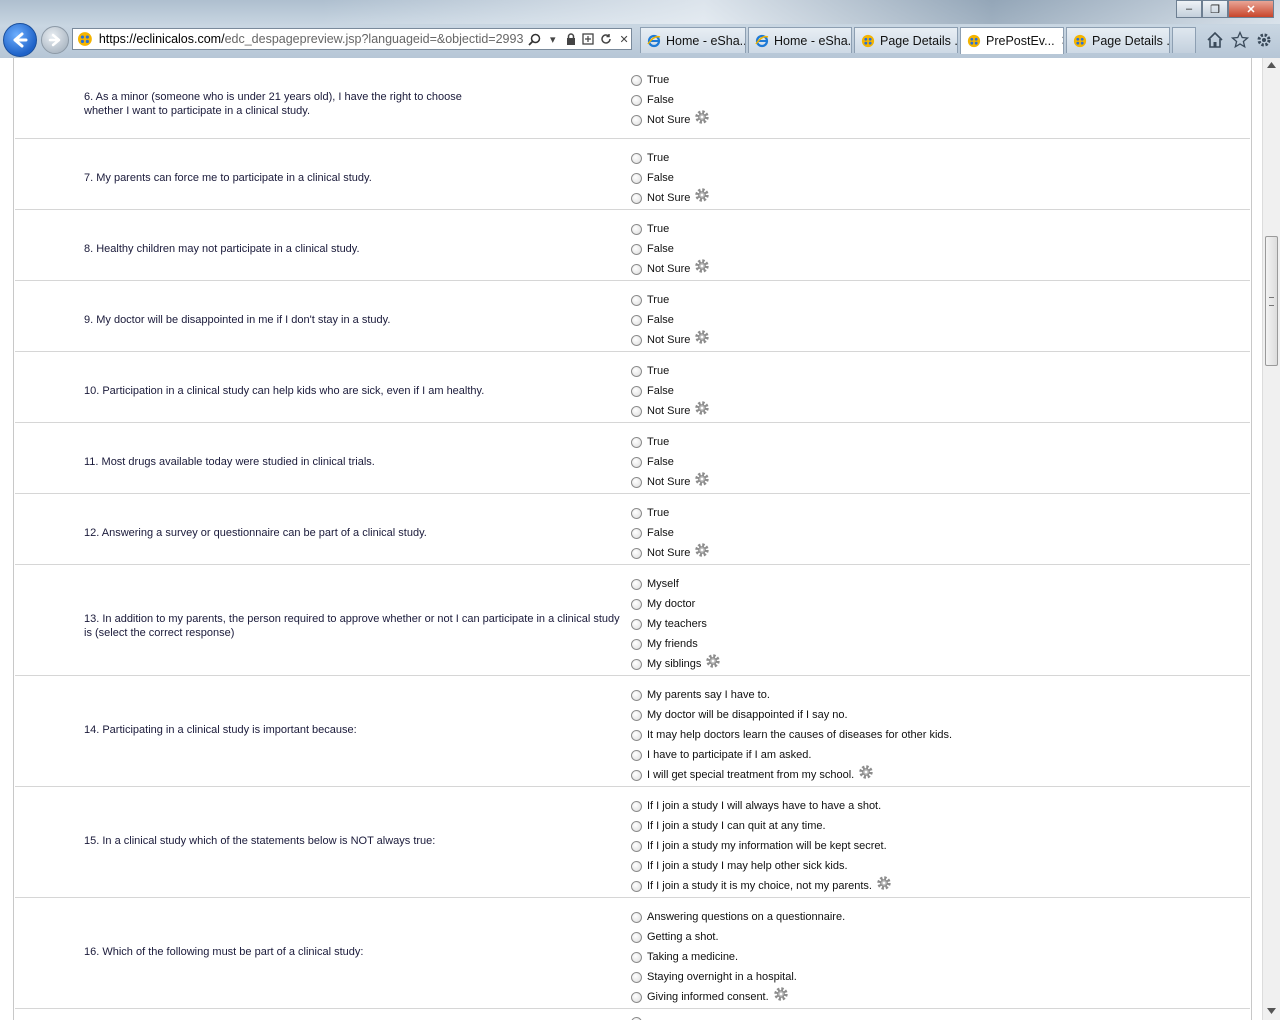  I want to click on vertical-scrollbar, so click(1271, 539).